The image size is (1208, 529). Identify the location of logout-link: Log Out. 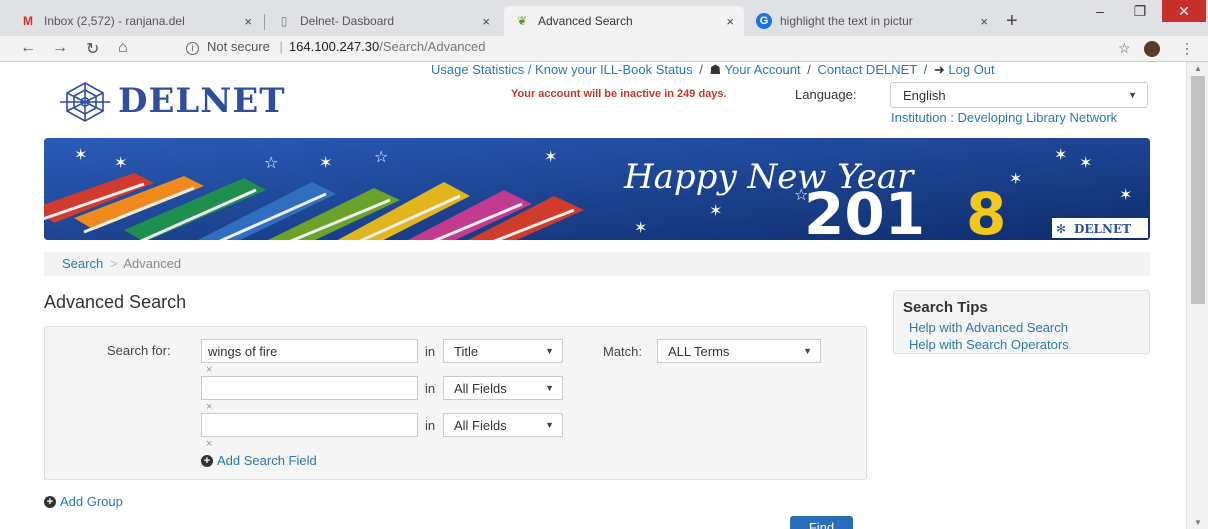
(971, 69).